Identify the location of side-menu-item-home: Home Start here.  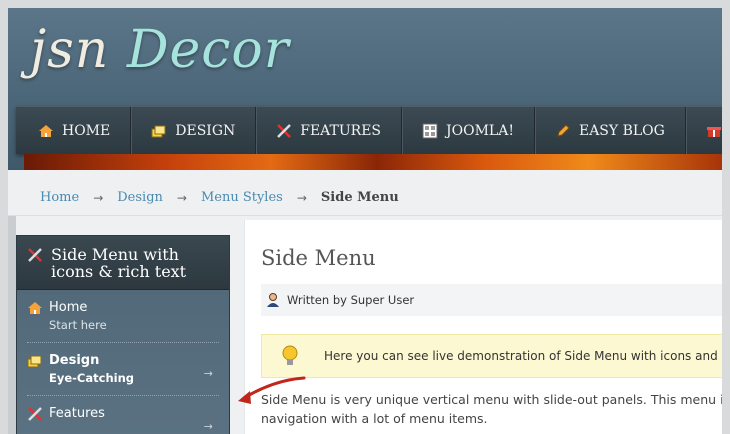
(123, 316).